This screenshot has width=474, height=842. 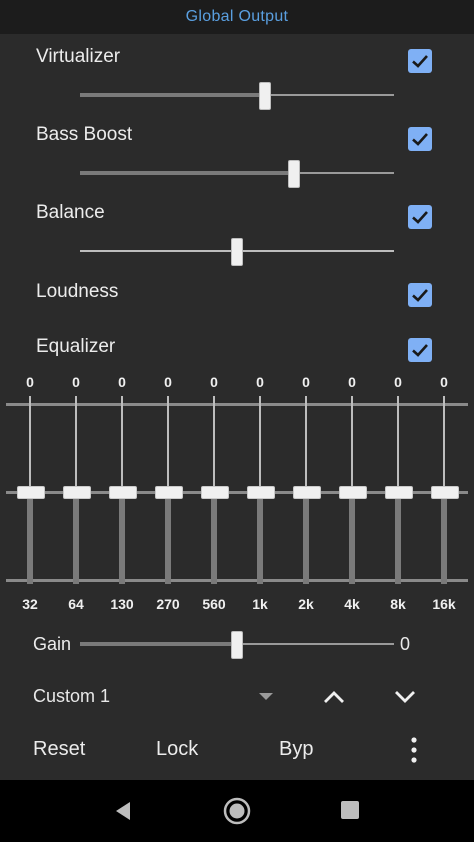 What do you see at coordinates (444, 604) in the screenshot?
I see `eq-band-freq: 16k` at bounding box center [444, 604].